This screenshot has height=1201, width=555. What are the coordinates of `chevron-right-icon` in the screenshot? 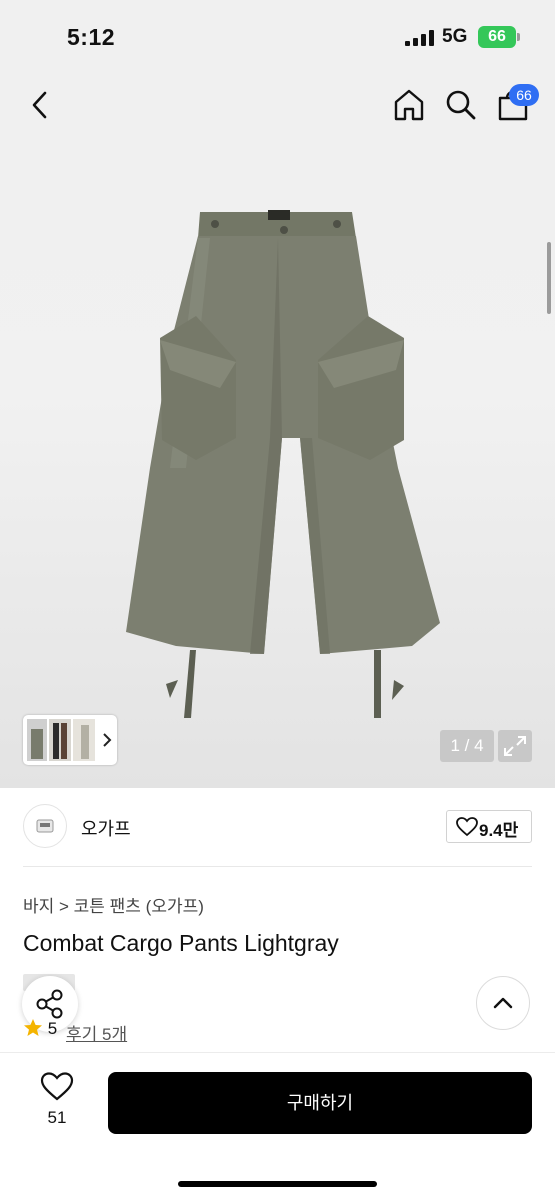 It's located at (107, 740).